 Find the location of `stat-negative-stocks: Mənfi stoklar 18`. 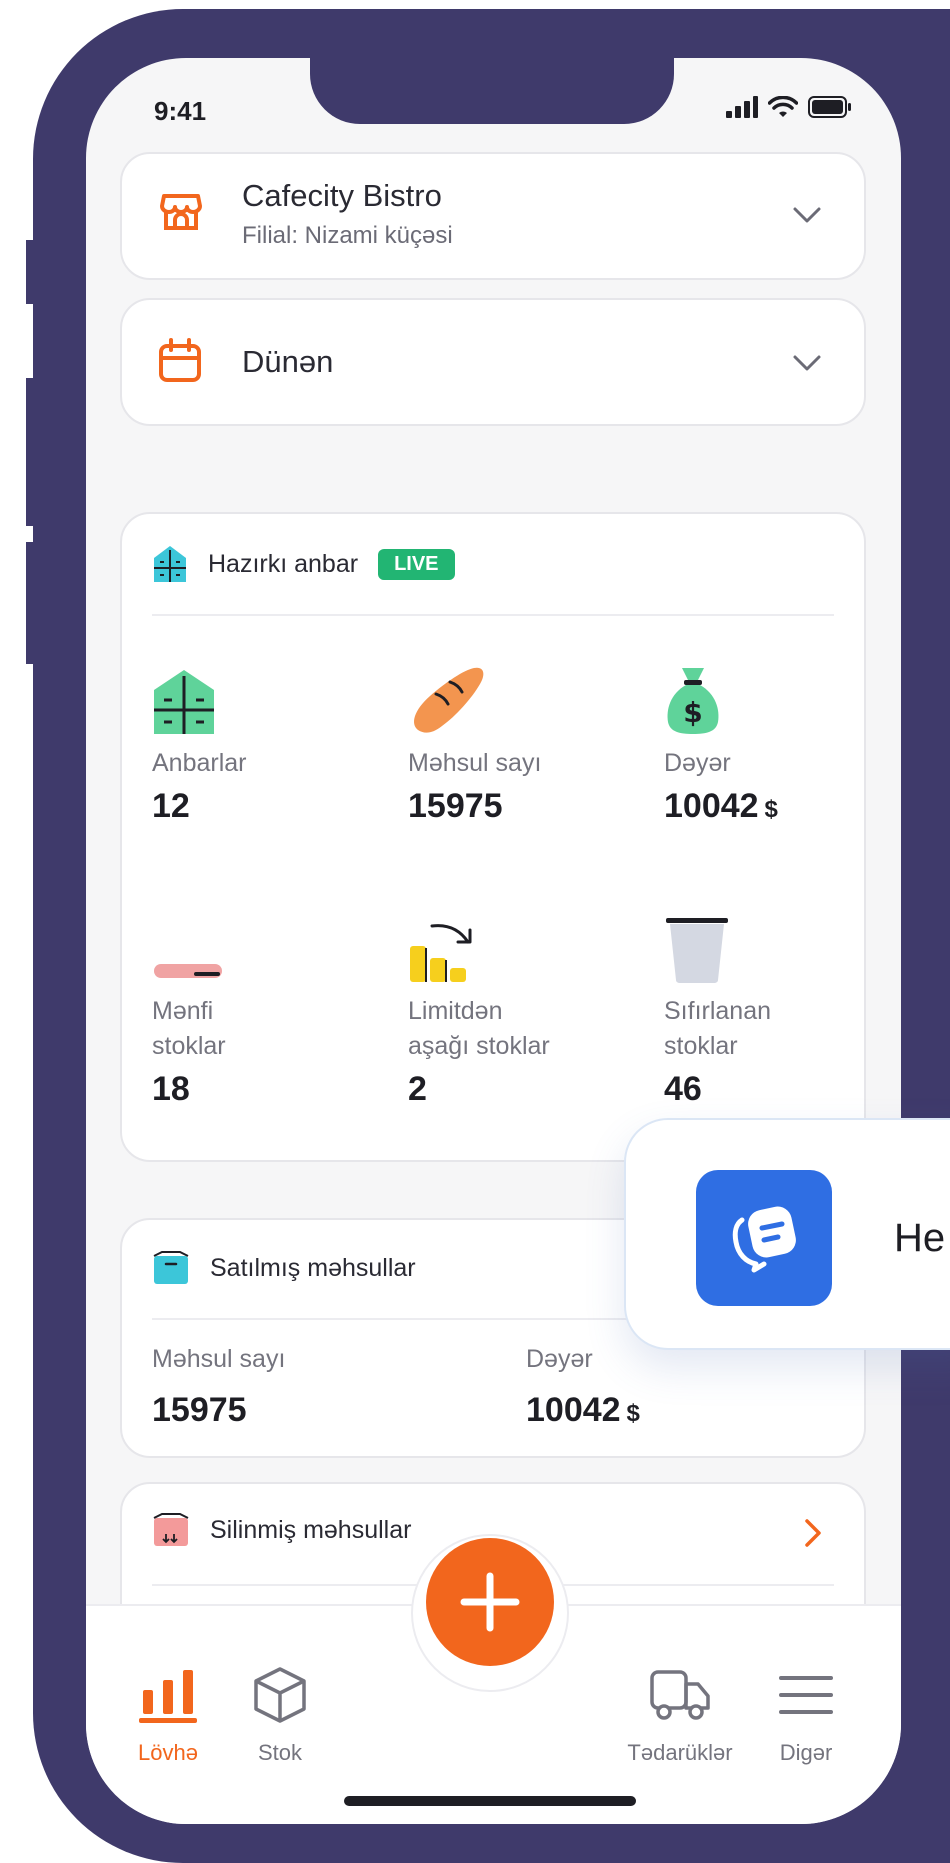

stat-negative-stocks: Mənfi stoklar 18 is located at coordinates (189, 1010).